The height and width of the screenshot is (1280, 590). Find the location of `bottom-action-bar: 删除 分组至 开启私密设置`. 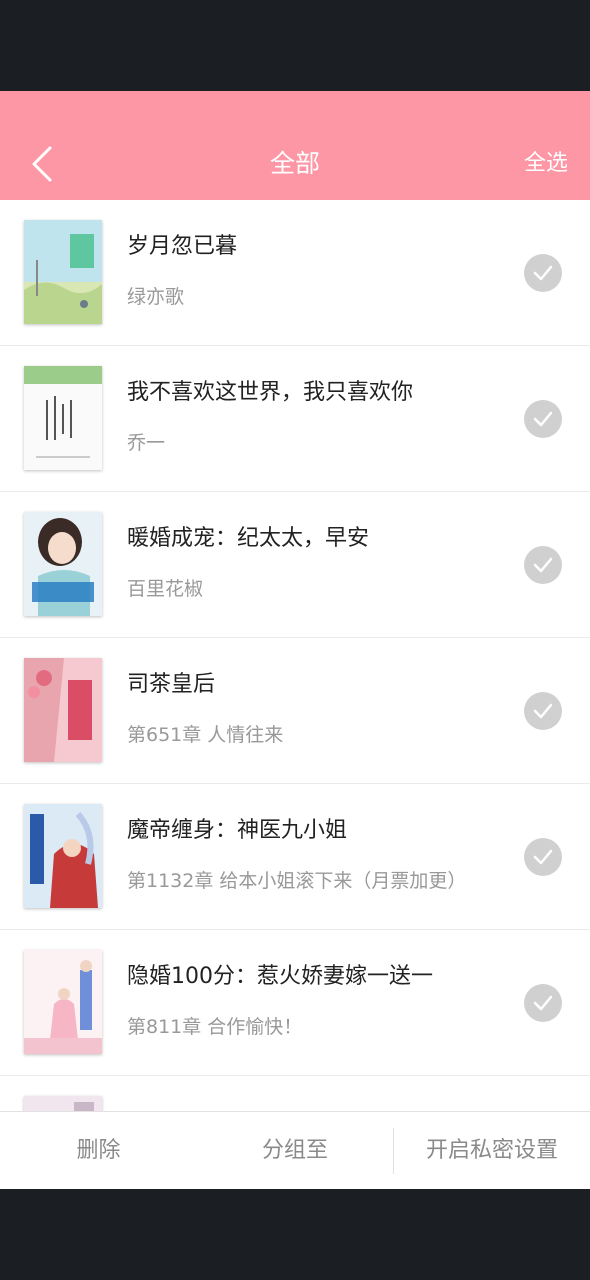

bottom-action-bar: 删除 分组至 开启私密设置 is located at coordinates (295, 1150).